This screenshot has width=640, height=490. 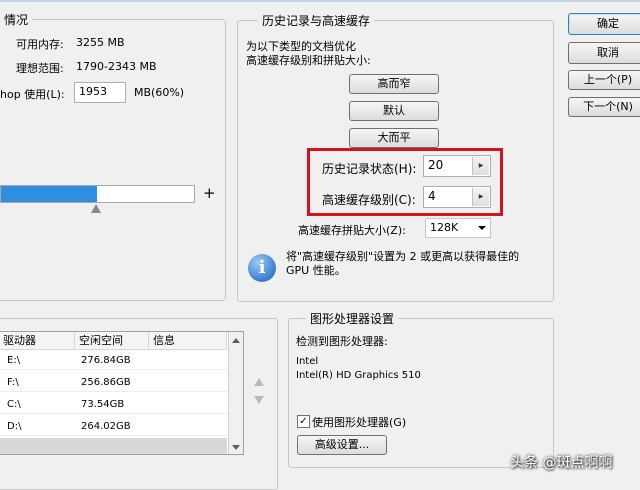 I want to click on gpu-vendor: Intel, so click(x=307, y=361).